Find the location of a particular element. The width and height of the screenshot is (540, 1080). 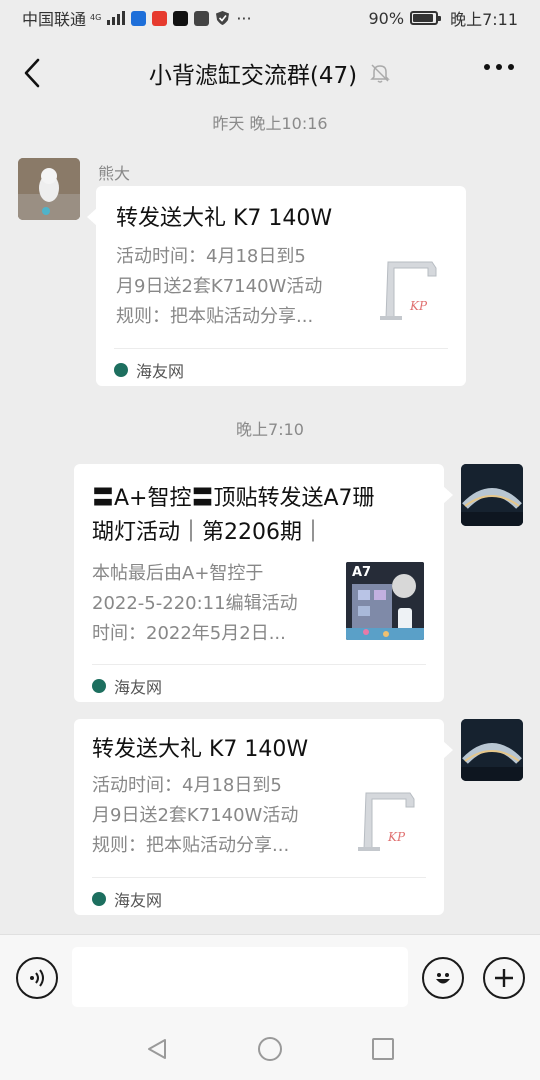

more-notifications-icon: ··· is located at coordinates (244, 18).